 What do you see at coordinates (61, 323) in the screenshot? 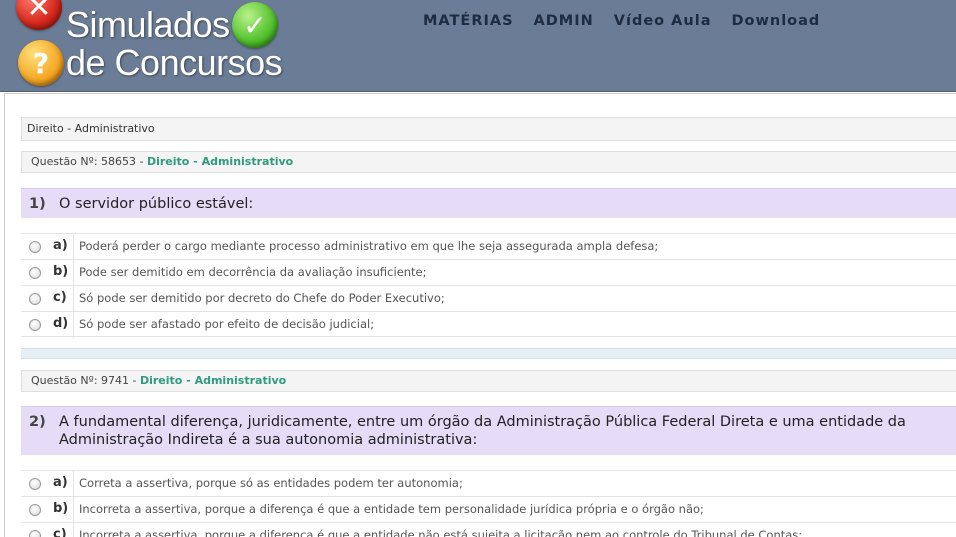
I see `alternative-letter: d)` at bounding box center [61, 323].